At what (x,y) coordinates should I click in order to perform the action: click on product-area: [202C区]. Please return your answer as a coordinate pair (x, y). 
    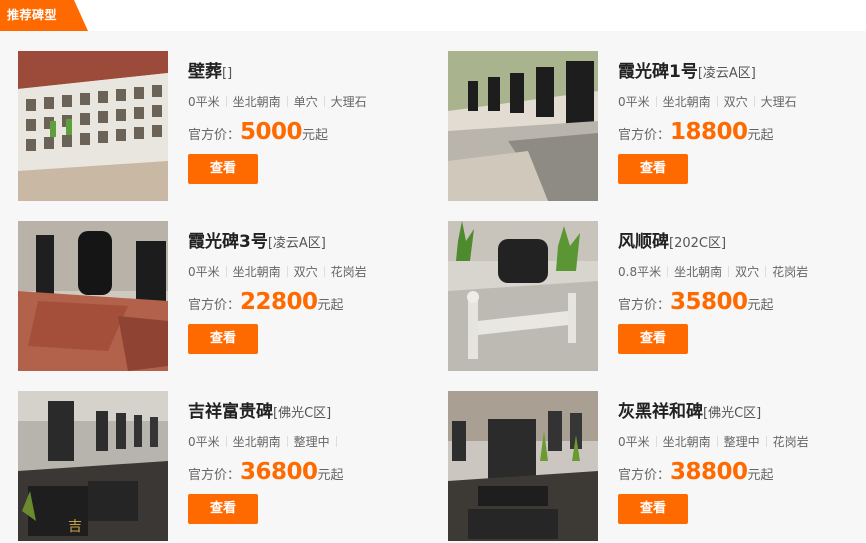
    Looking at the image, I should click on (698, 243).